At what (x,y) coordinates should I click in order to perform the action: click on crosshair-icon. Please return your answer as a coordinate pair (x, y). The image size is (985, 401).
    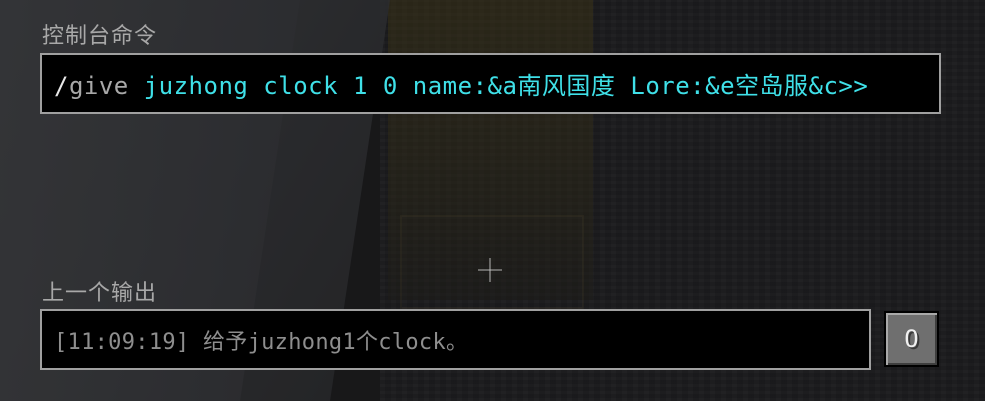
    Looking at the image, I should click on (490, 270).